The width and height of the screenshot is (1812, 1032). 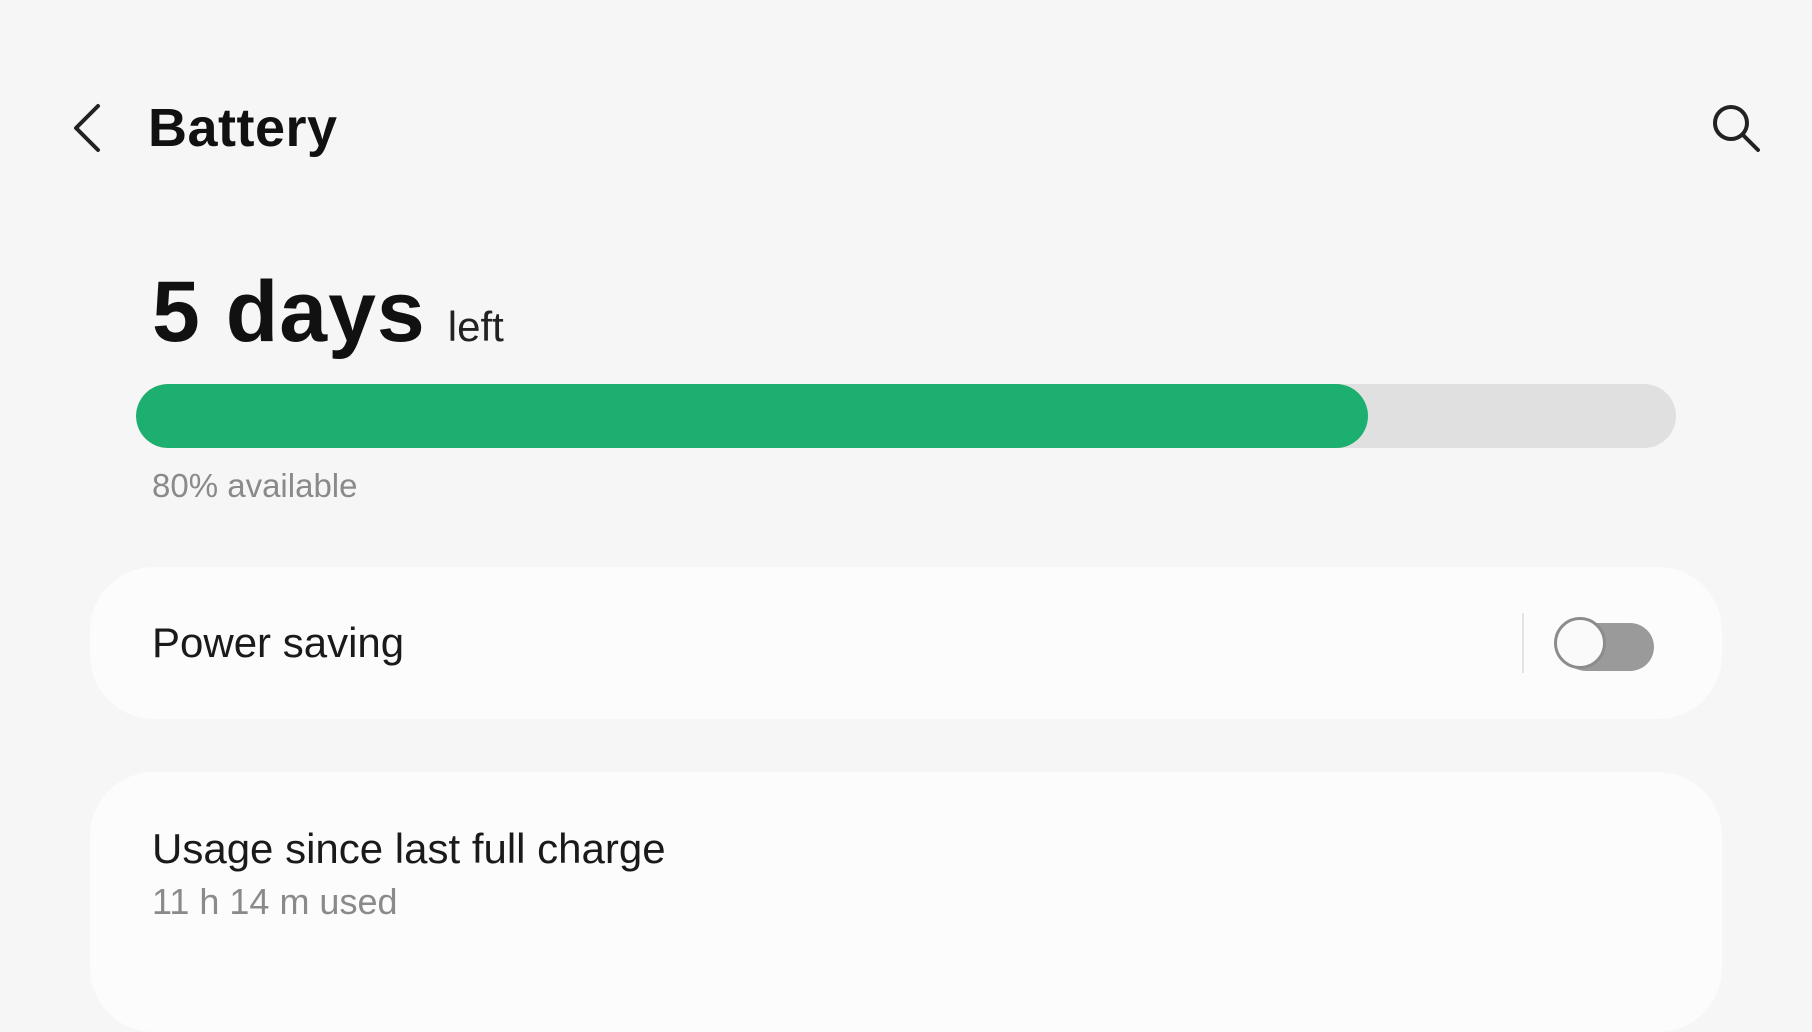 I want to click on power-saving-label: Power saving, so click(x=278, y=642).